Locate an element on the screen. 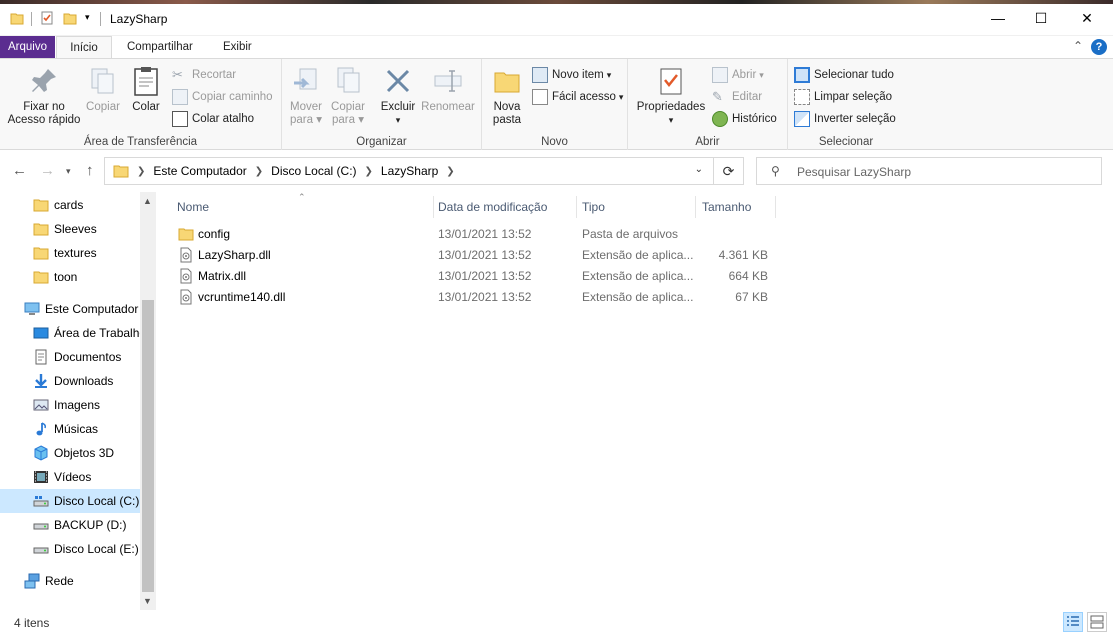 This screenshot has width=1113, height=635. nav-item-toon: toon is located at coordinates (70, 277).